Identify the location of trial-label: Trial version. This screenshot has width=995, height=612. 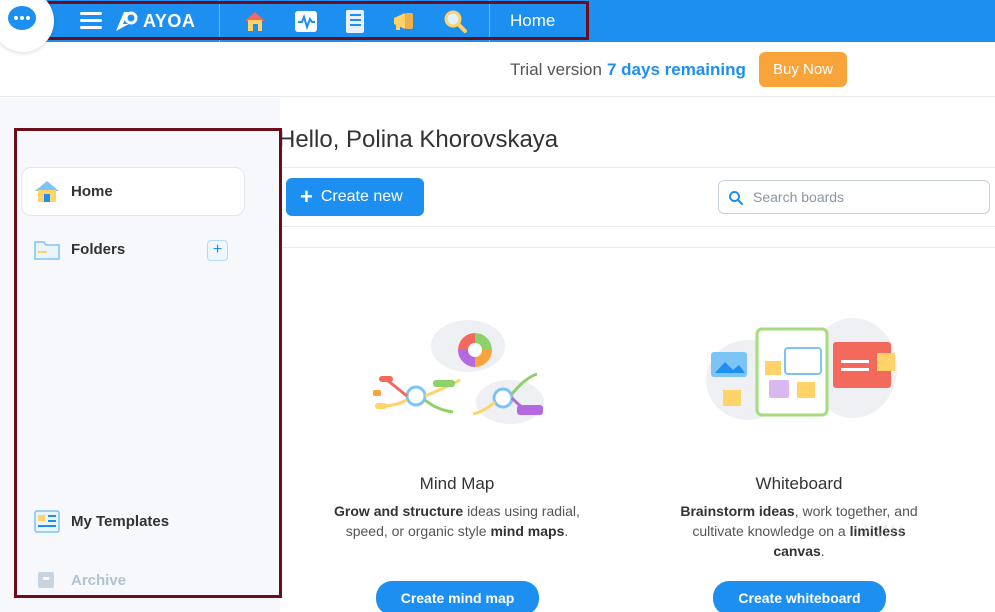
(556, 69).